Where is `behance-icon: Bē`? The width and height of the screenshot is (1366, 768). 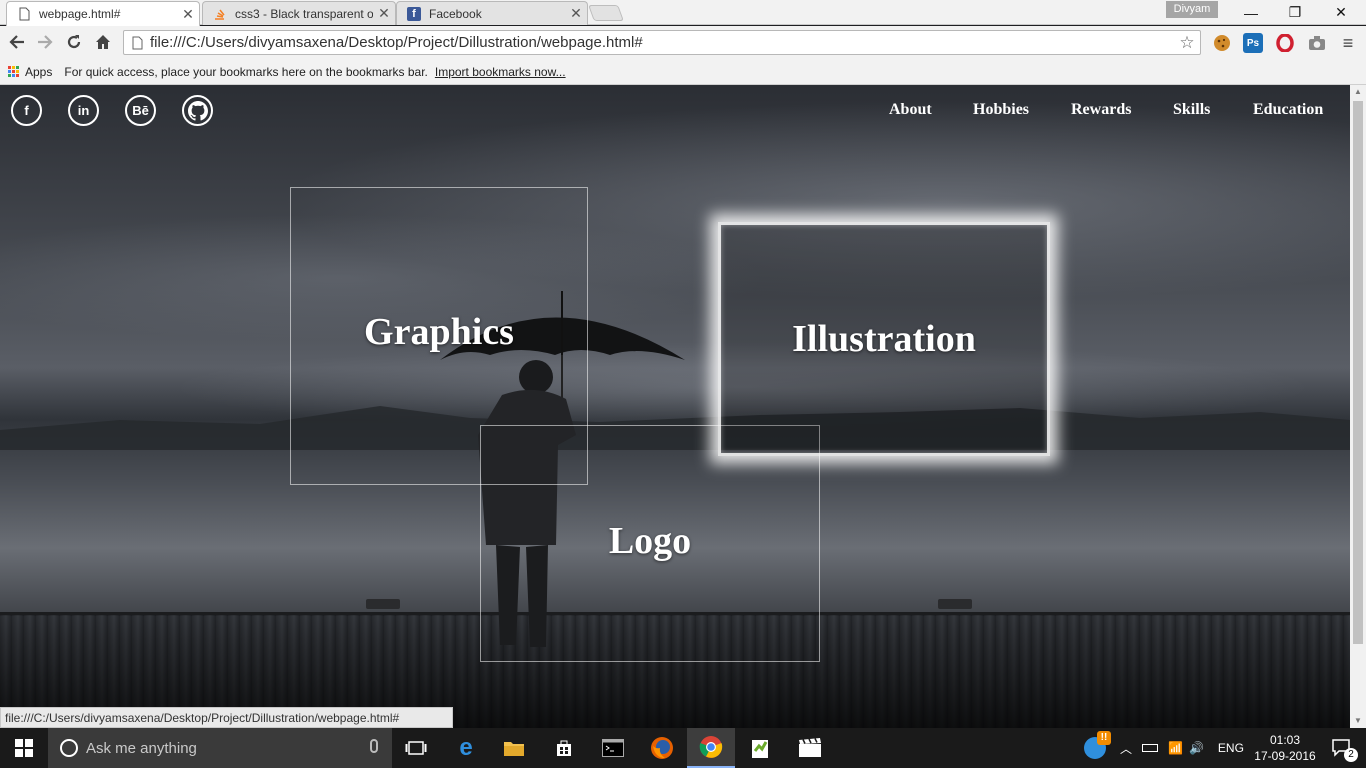 behance-icon: Bē is located at coordinates (140, 110).